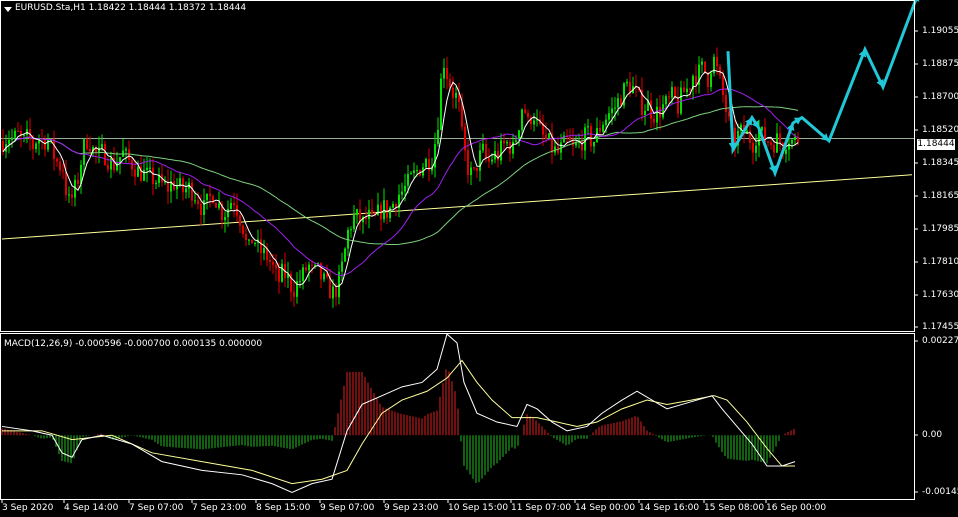 This screenshot has height=517, width=958. What do you see at coordinates (411, 508) in the screenshot?
I see `time-tick-label: 9 Sep 23:00` at bounding box center [411, 508].